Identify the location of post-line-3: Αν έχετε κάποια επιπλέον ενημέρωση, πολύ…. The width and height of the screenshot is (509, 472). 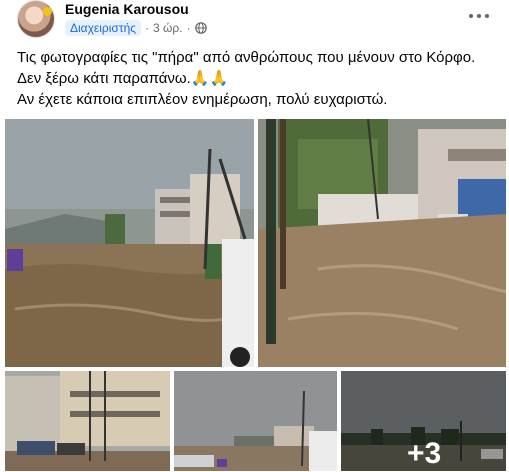
(202, 99).